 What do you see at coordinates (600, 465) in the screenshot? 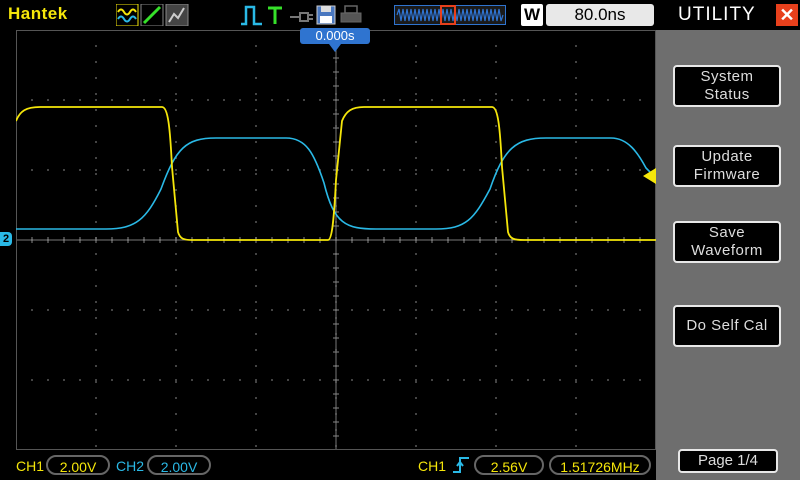
I see `frequency-readout: 1.51726MHz` at bounding box center [600, 465].